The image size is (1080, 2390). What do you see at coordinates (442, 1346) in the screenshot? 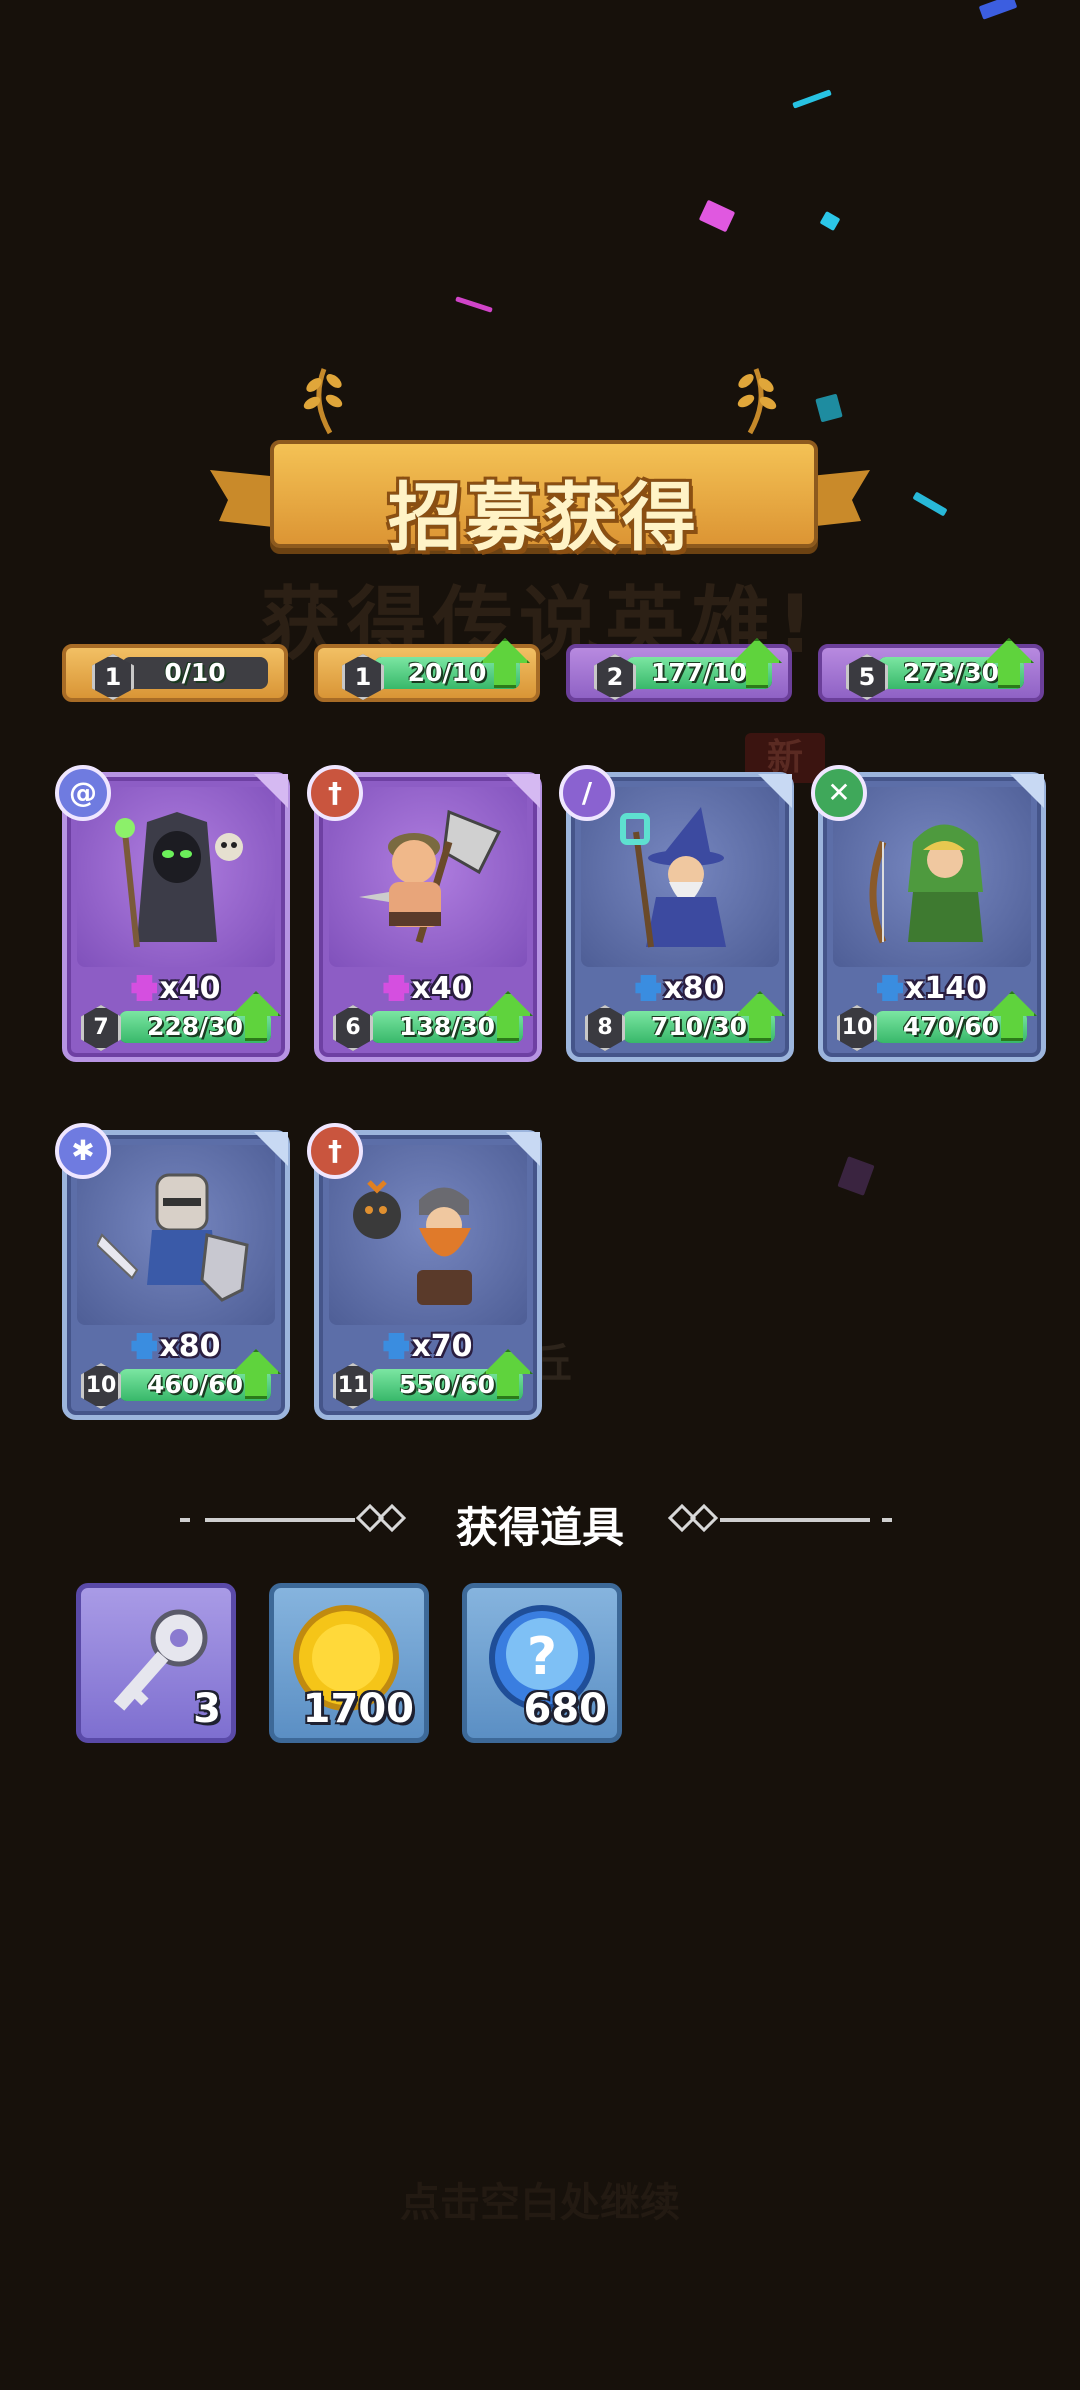
I see `shard-count-text: x70` at bounding box center [442, 1346].